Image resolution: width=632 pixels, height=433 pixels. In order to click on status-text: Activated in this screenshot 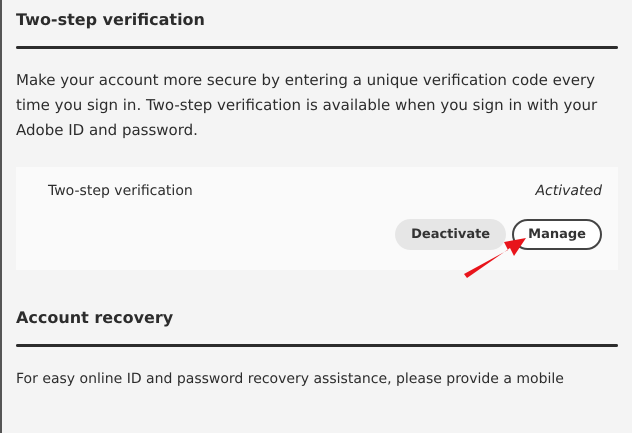, I will do `click(568, 191)`.